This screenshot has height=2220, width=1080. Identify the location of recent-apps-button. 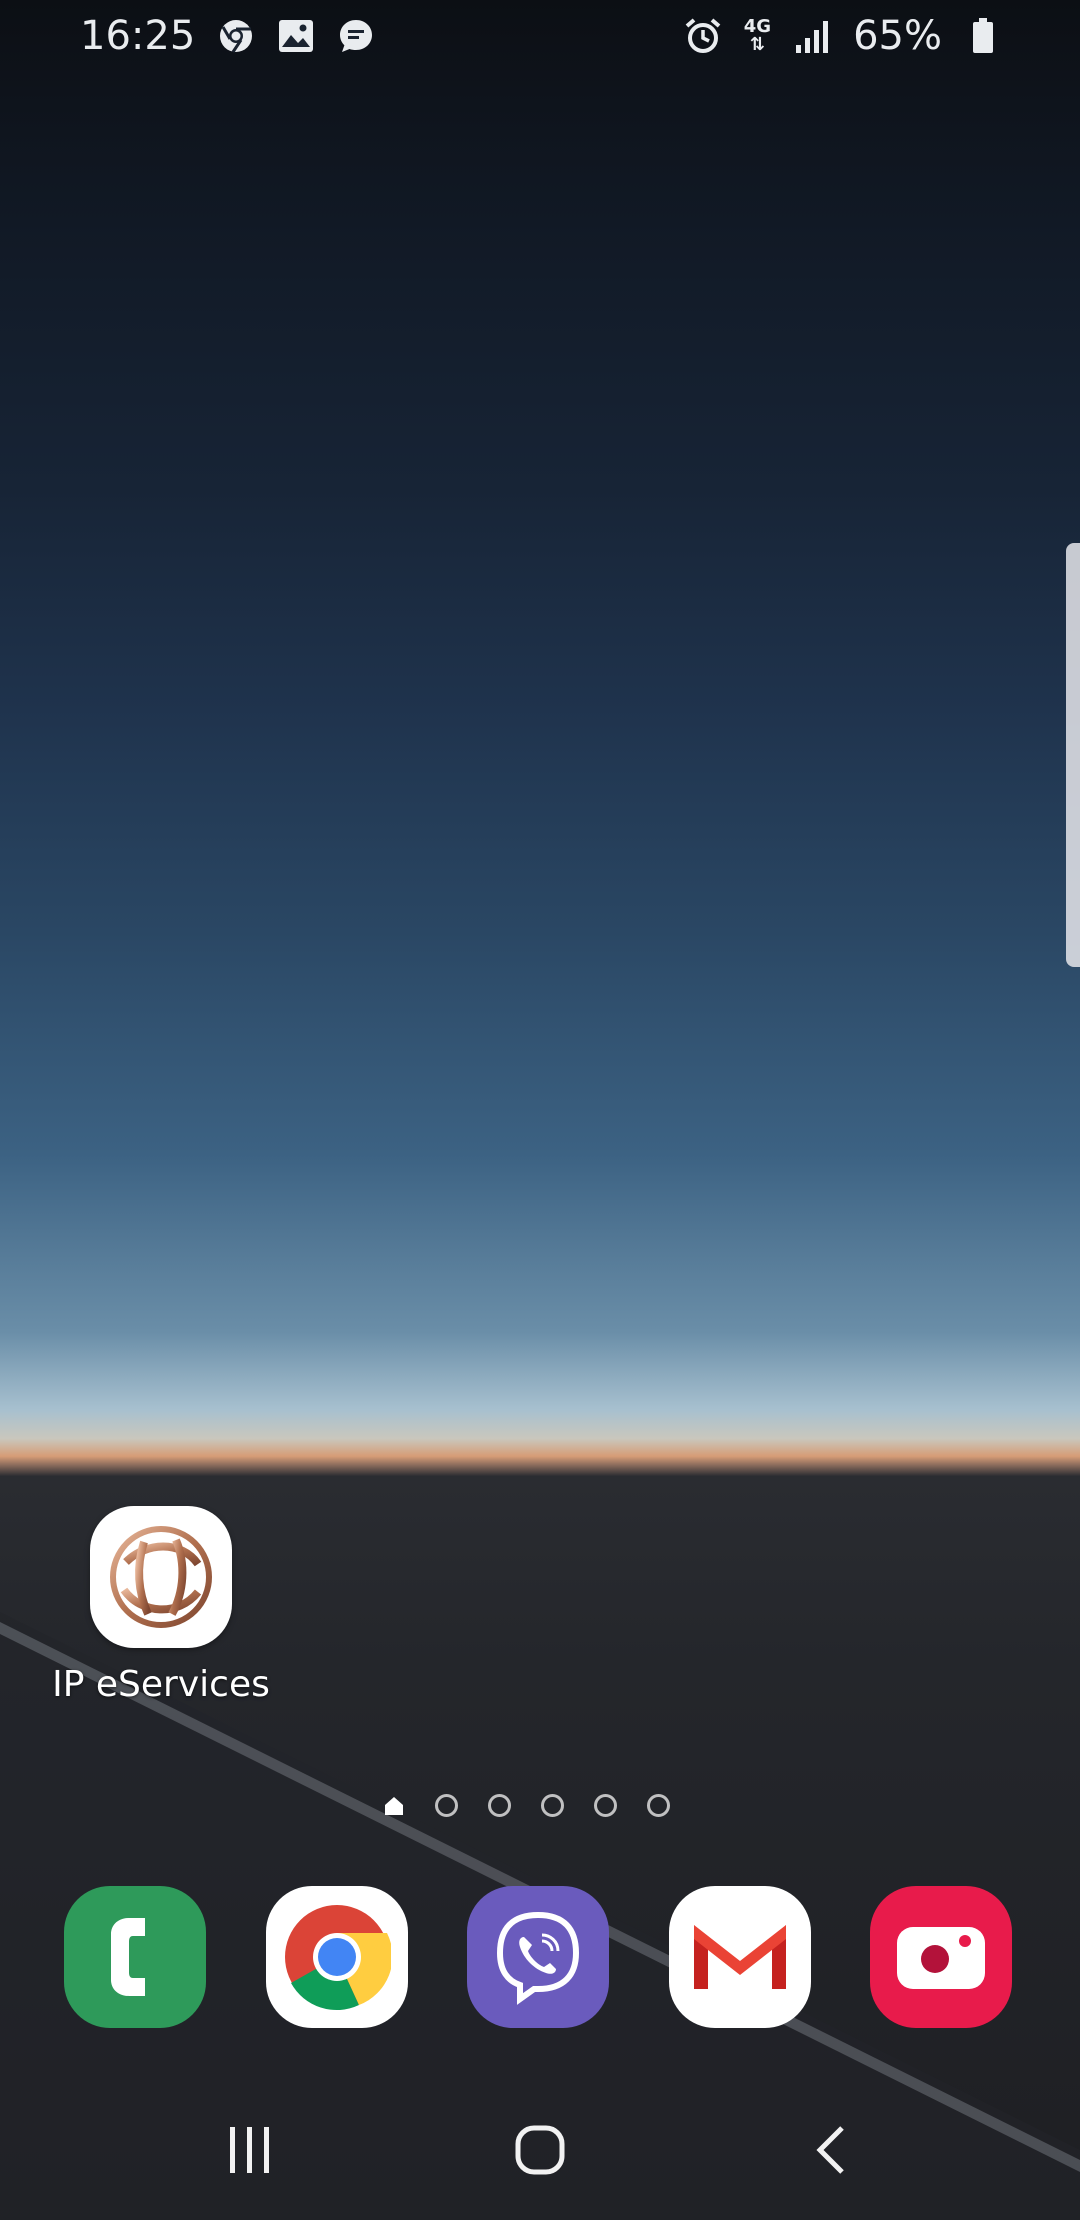
(250, 2150).